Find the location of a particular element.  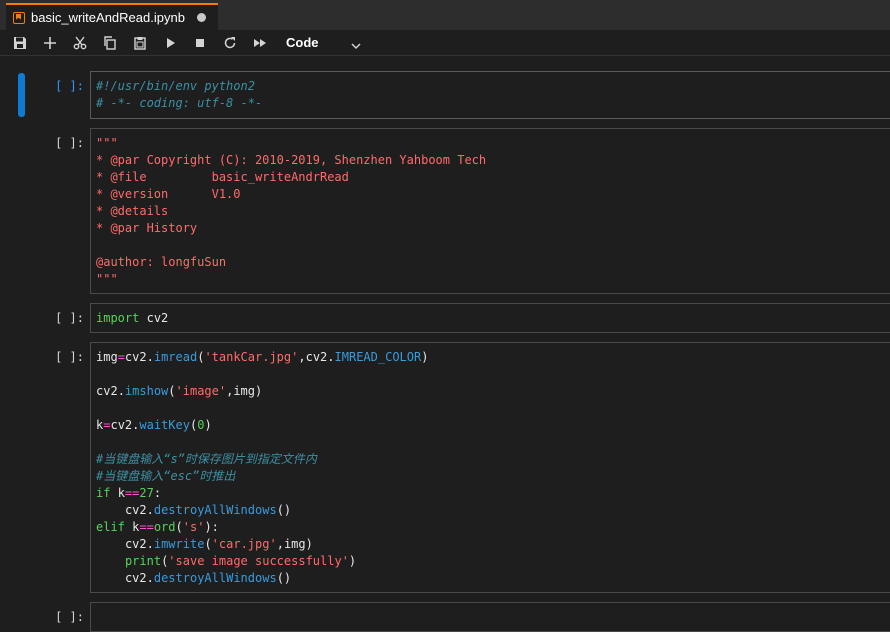

code-cell: [ ]: import cv2 is located at coordinates (445, 318).